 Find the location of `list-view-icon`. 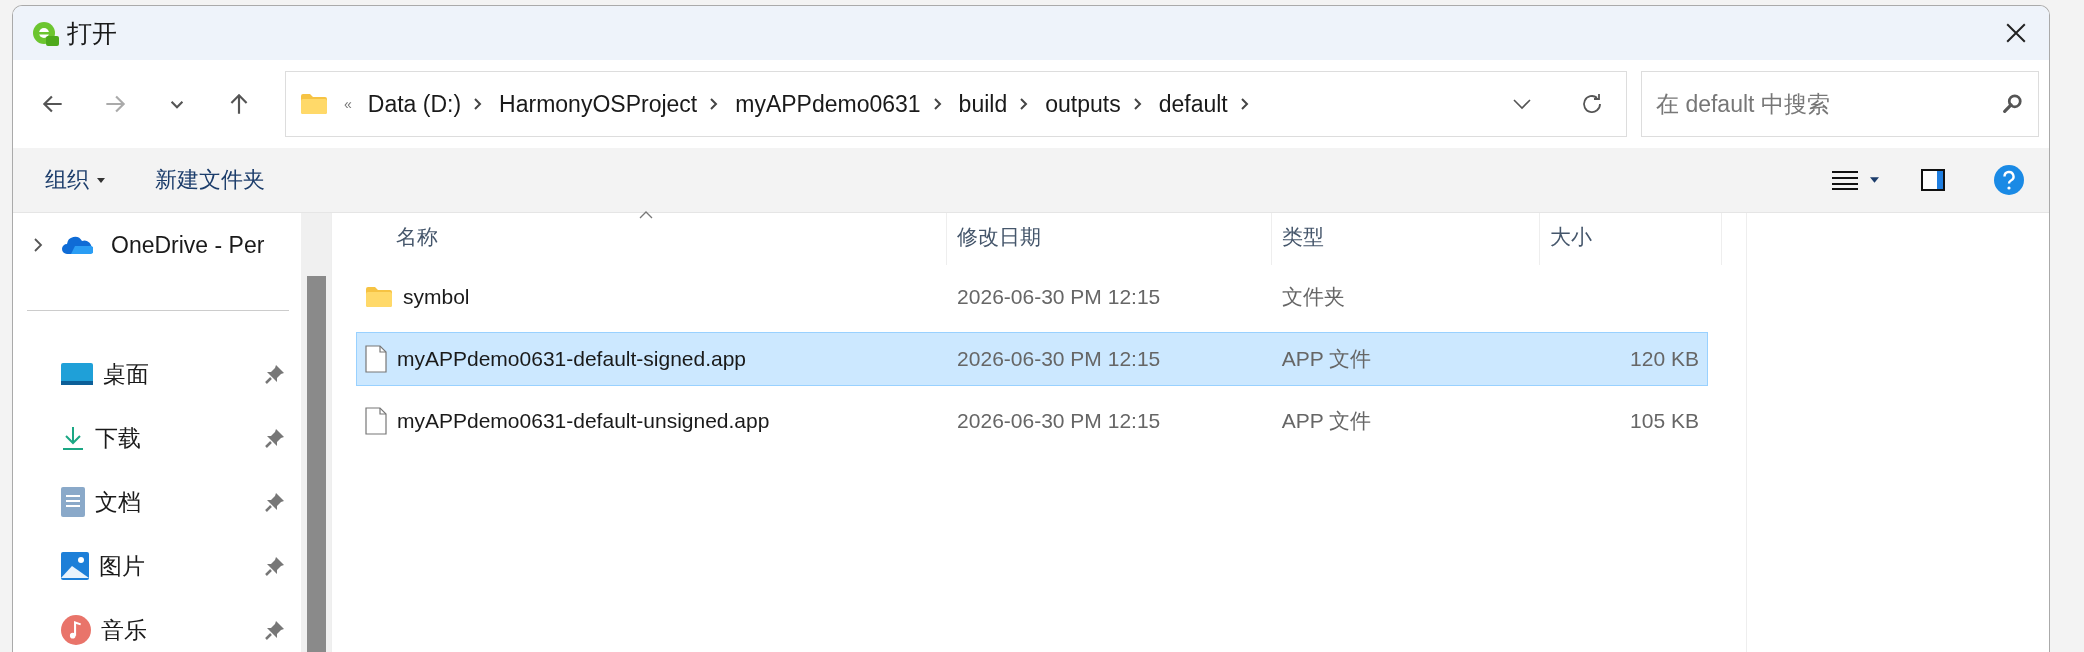

list-view-icon is located at coordinates (1845, 180).